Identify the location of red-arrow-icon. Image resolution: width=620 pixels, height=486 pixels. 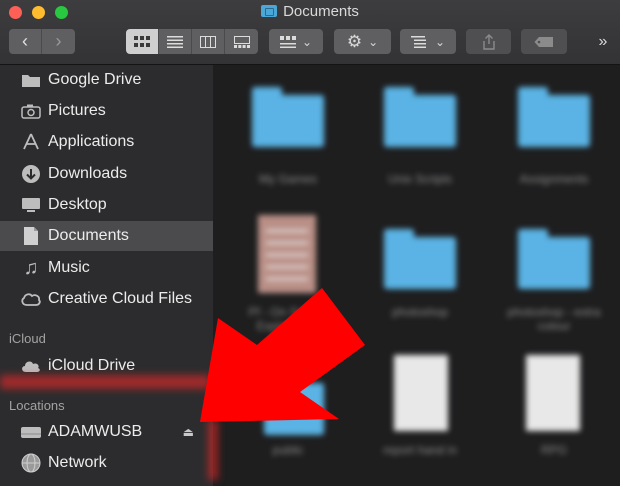
(282, 355).